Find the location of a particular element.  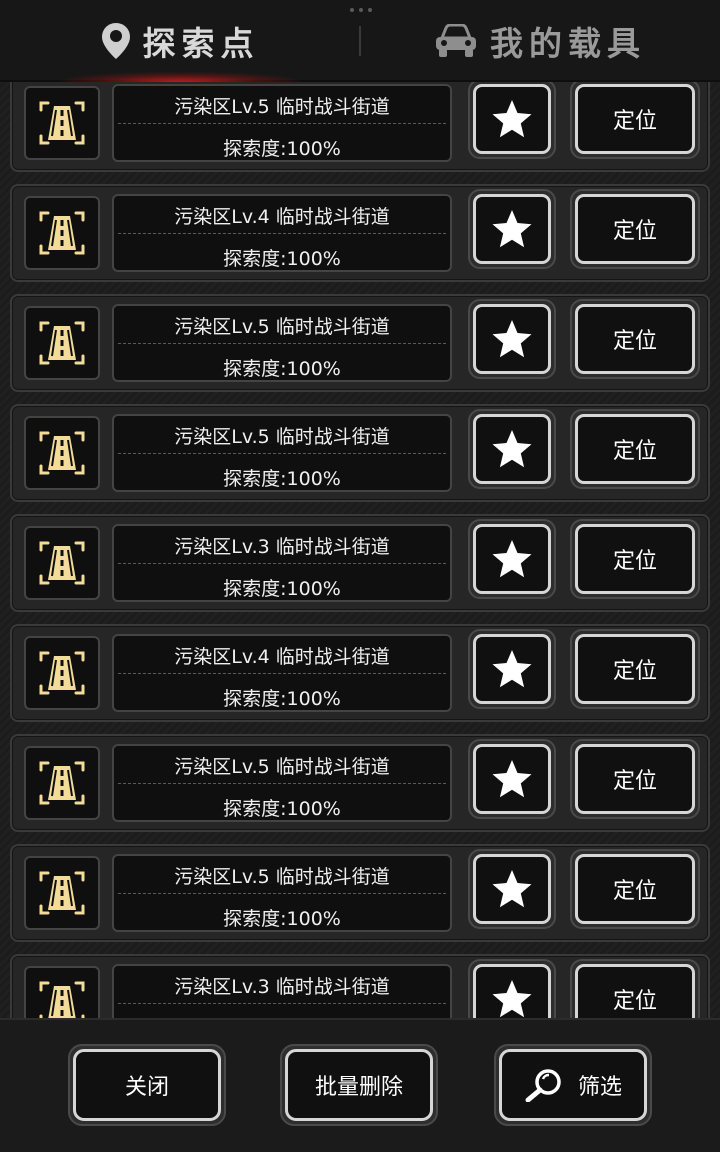

tab-label: 我的载具 is located at coordinates (568, 43).